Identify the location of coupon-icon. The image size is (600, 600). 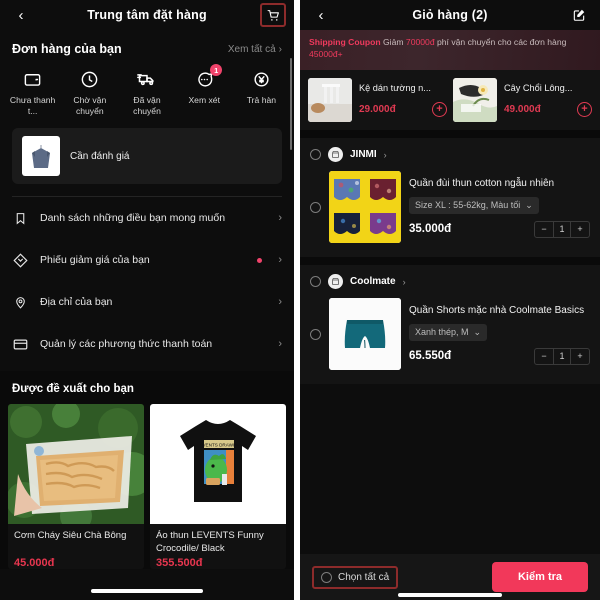
(20, 260).